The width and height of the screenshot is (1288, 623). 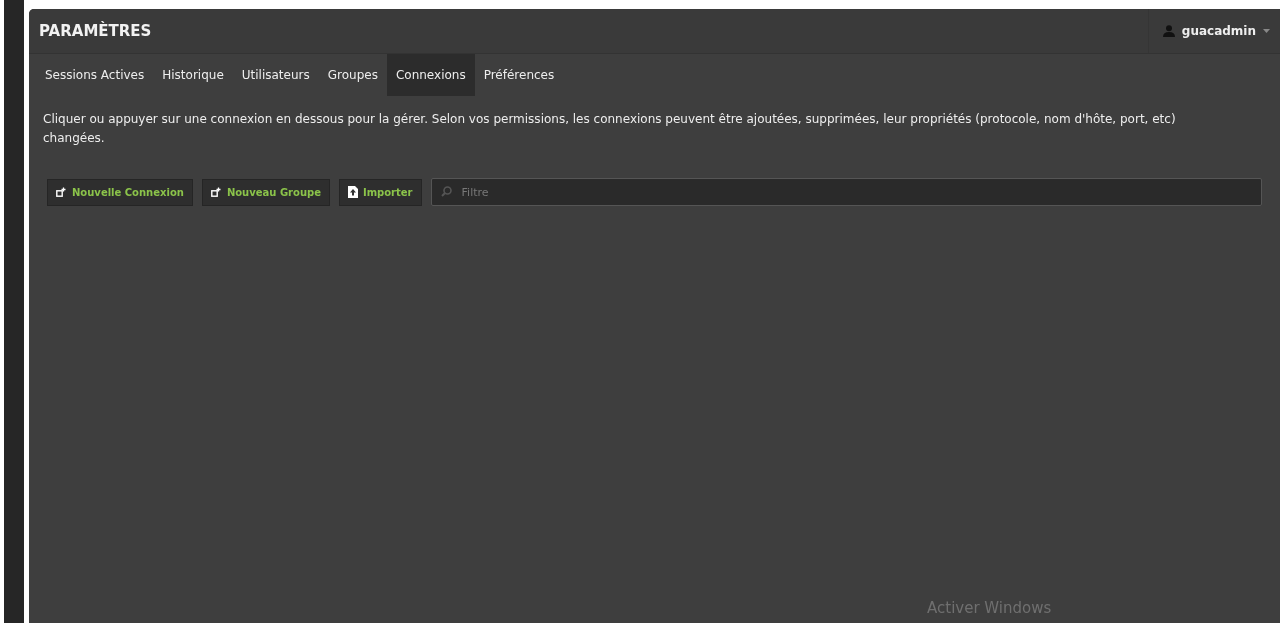 What do you see at coordinates (275, 75) in the screenshot?
I see `tab: Utilisateurs` at bounding box center [275, 75].